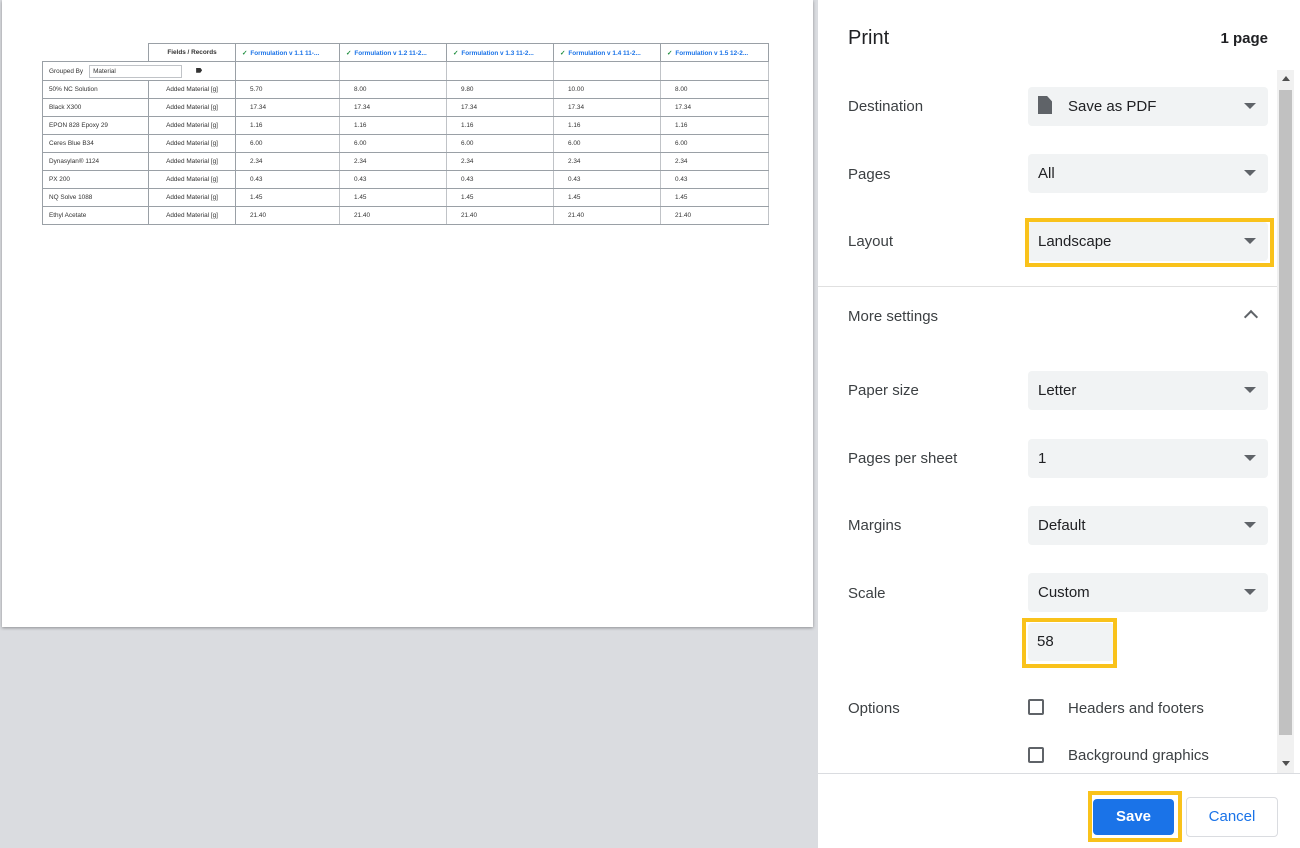  What do you see at coordinates (1148, 458) in the screenshot?
I see `pages-per-sheet-select: 1` at bounding box center [1148, 458].